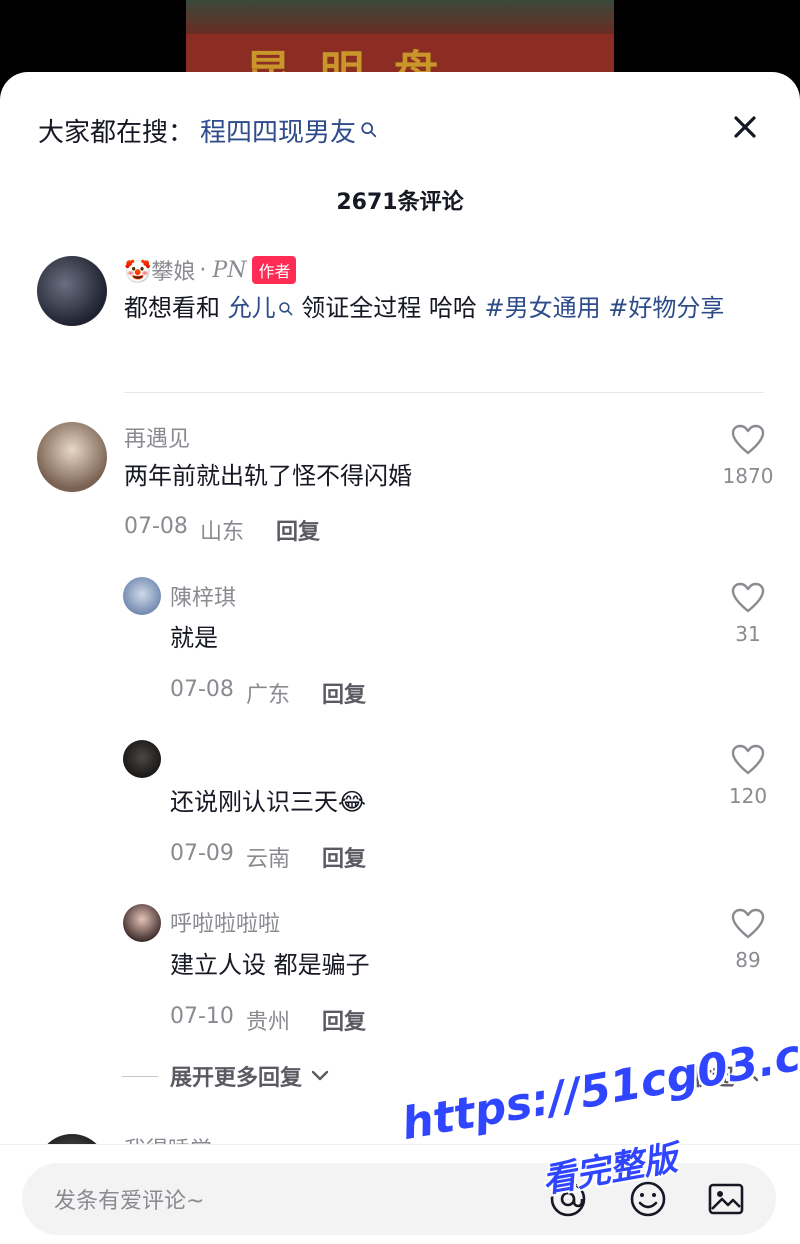  Describe the element at coordinates (320, 1076) in the screenshot. I see `chevron-down-icon` at that location.